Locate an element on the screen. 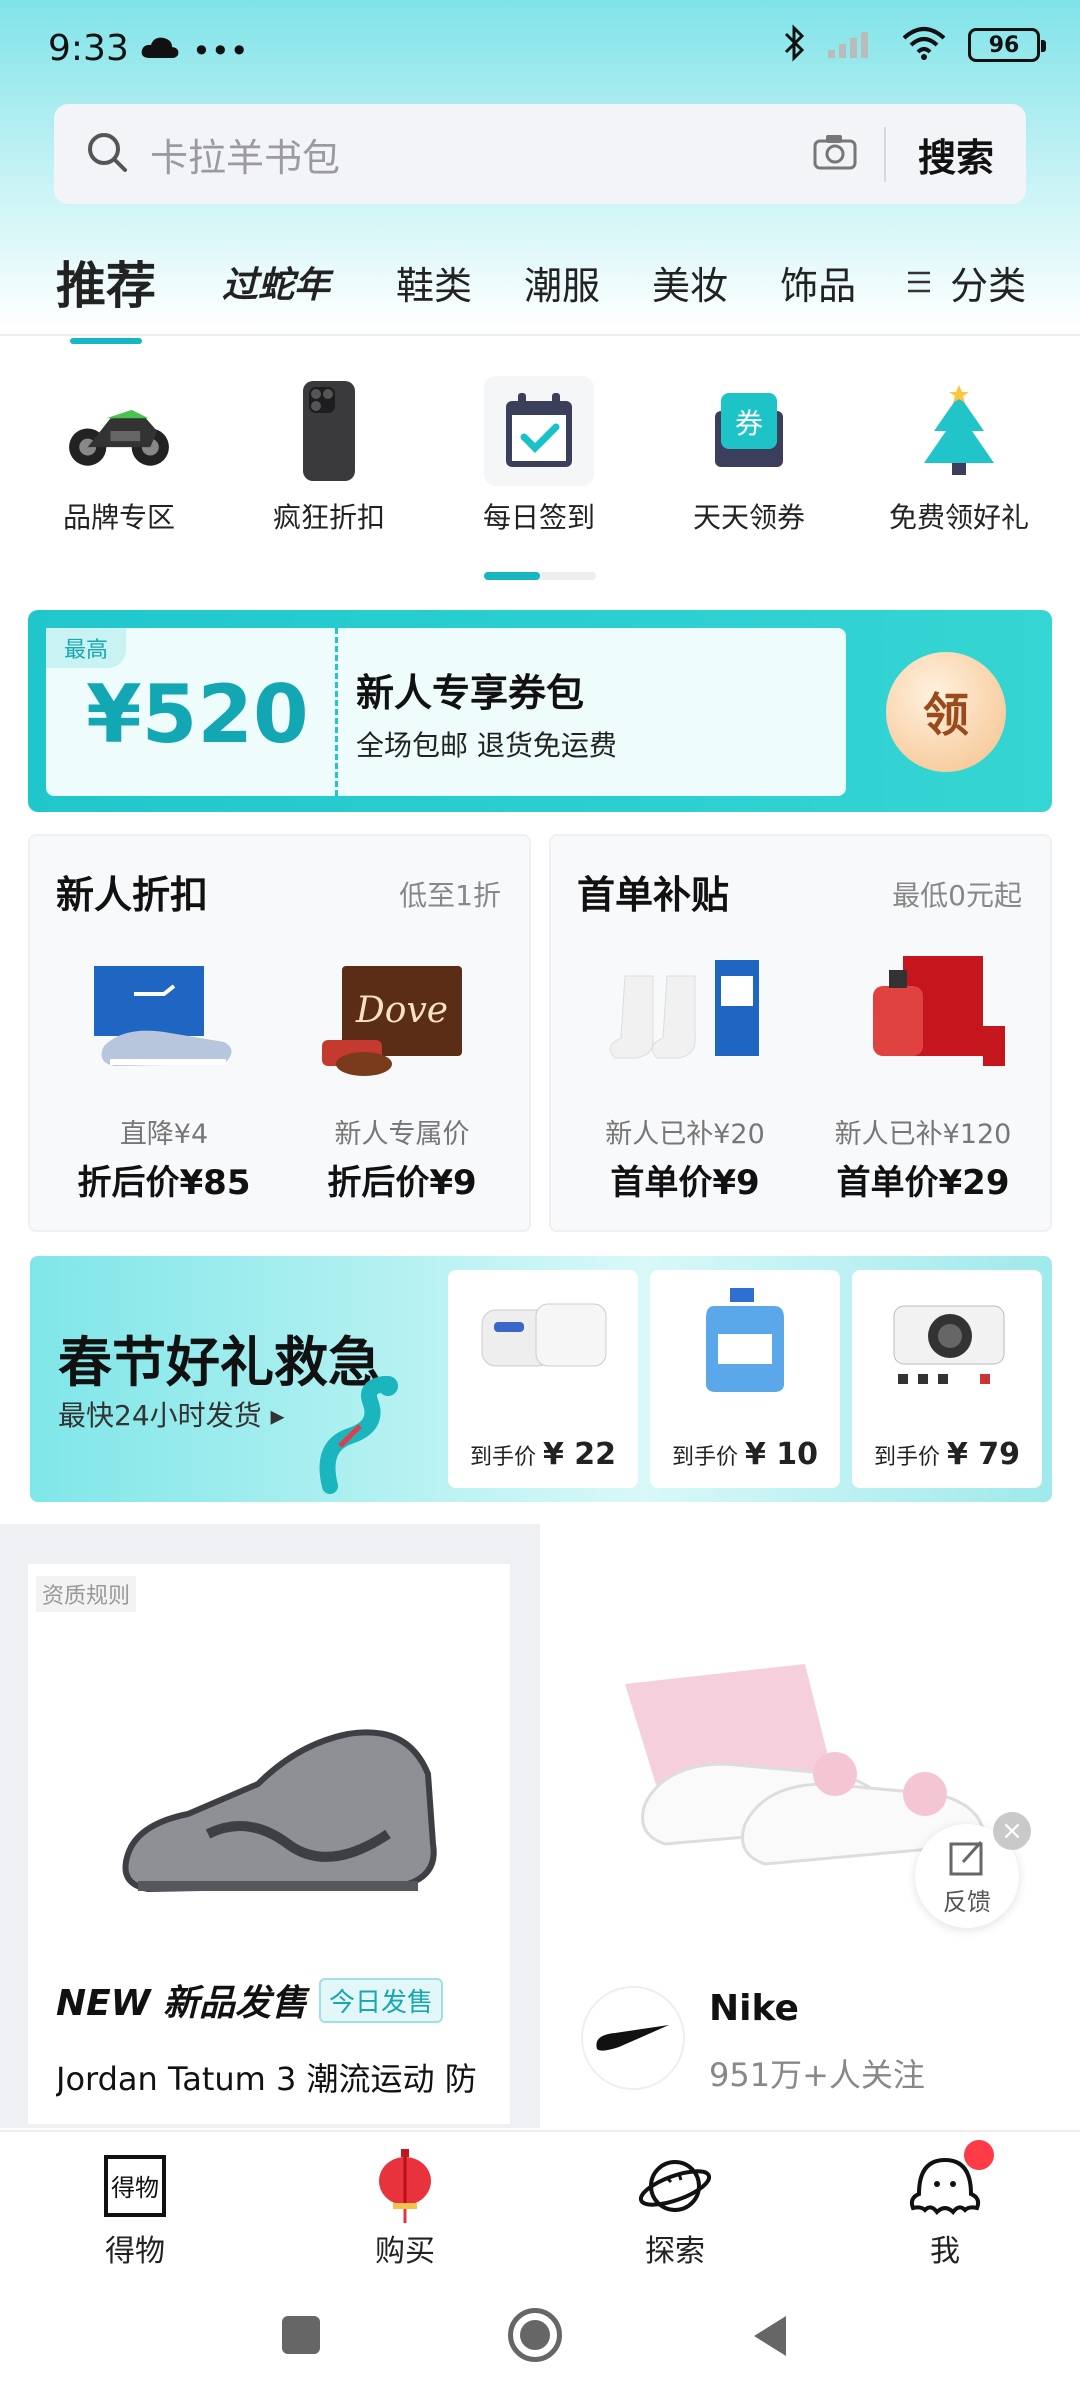 The image size is (1080, 2400). feed-card-nike: 反馈 × Nike 951万+人关注 is located at coordinates (812, 1826).